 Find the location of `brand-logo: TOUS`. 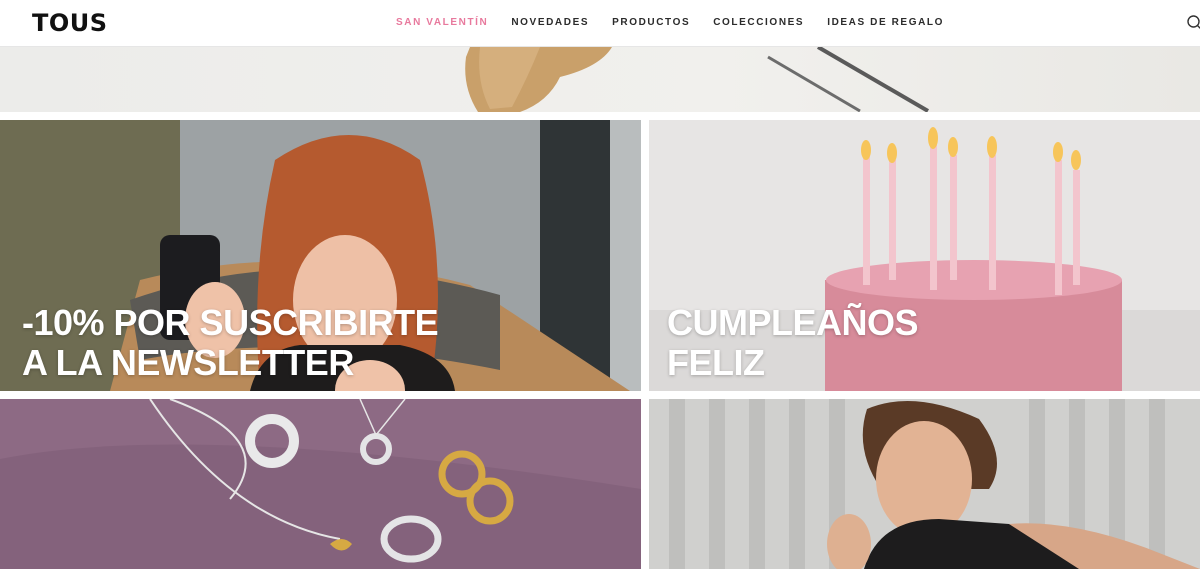

brand-logo: TOUS is located at coordinates (70, 23).